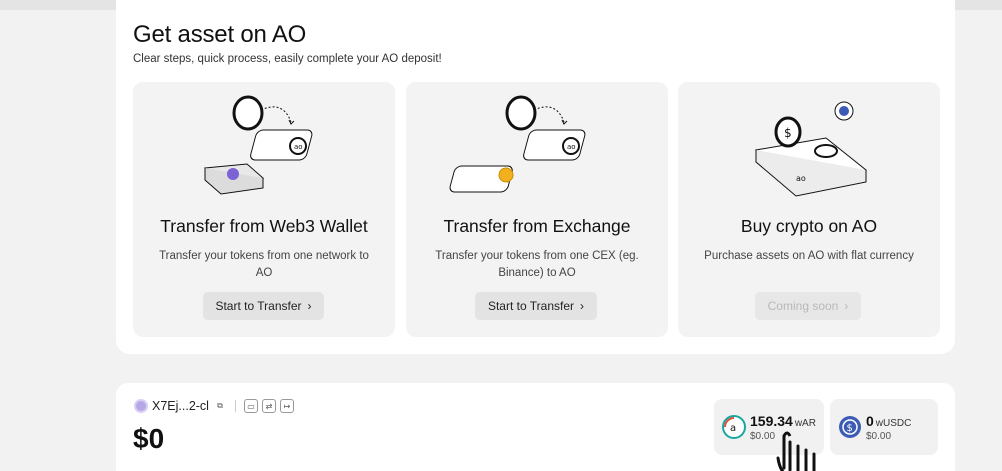  I want to click on button-label: Coming soon, so click(803, 306).